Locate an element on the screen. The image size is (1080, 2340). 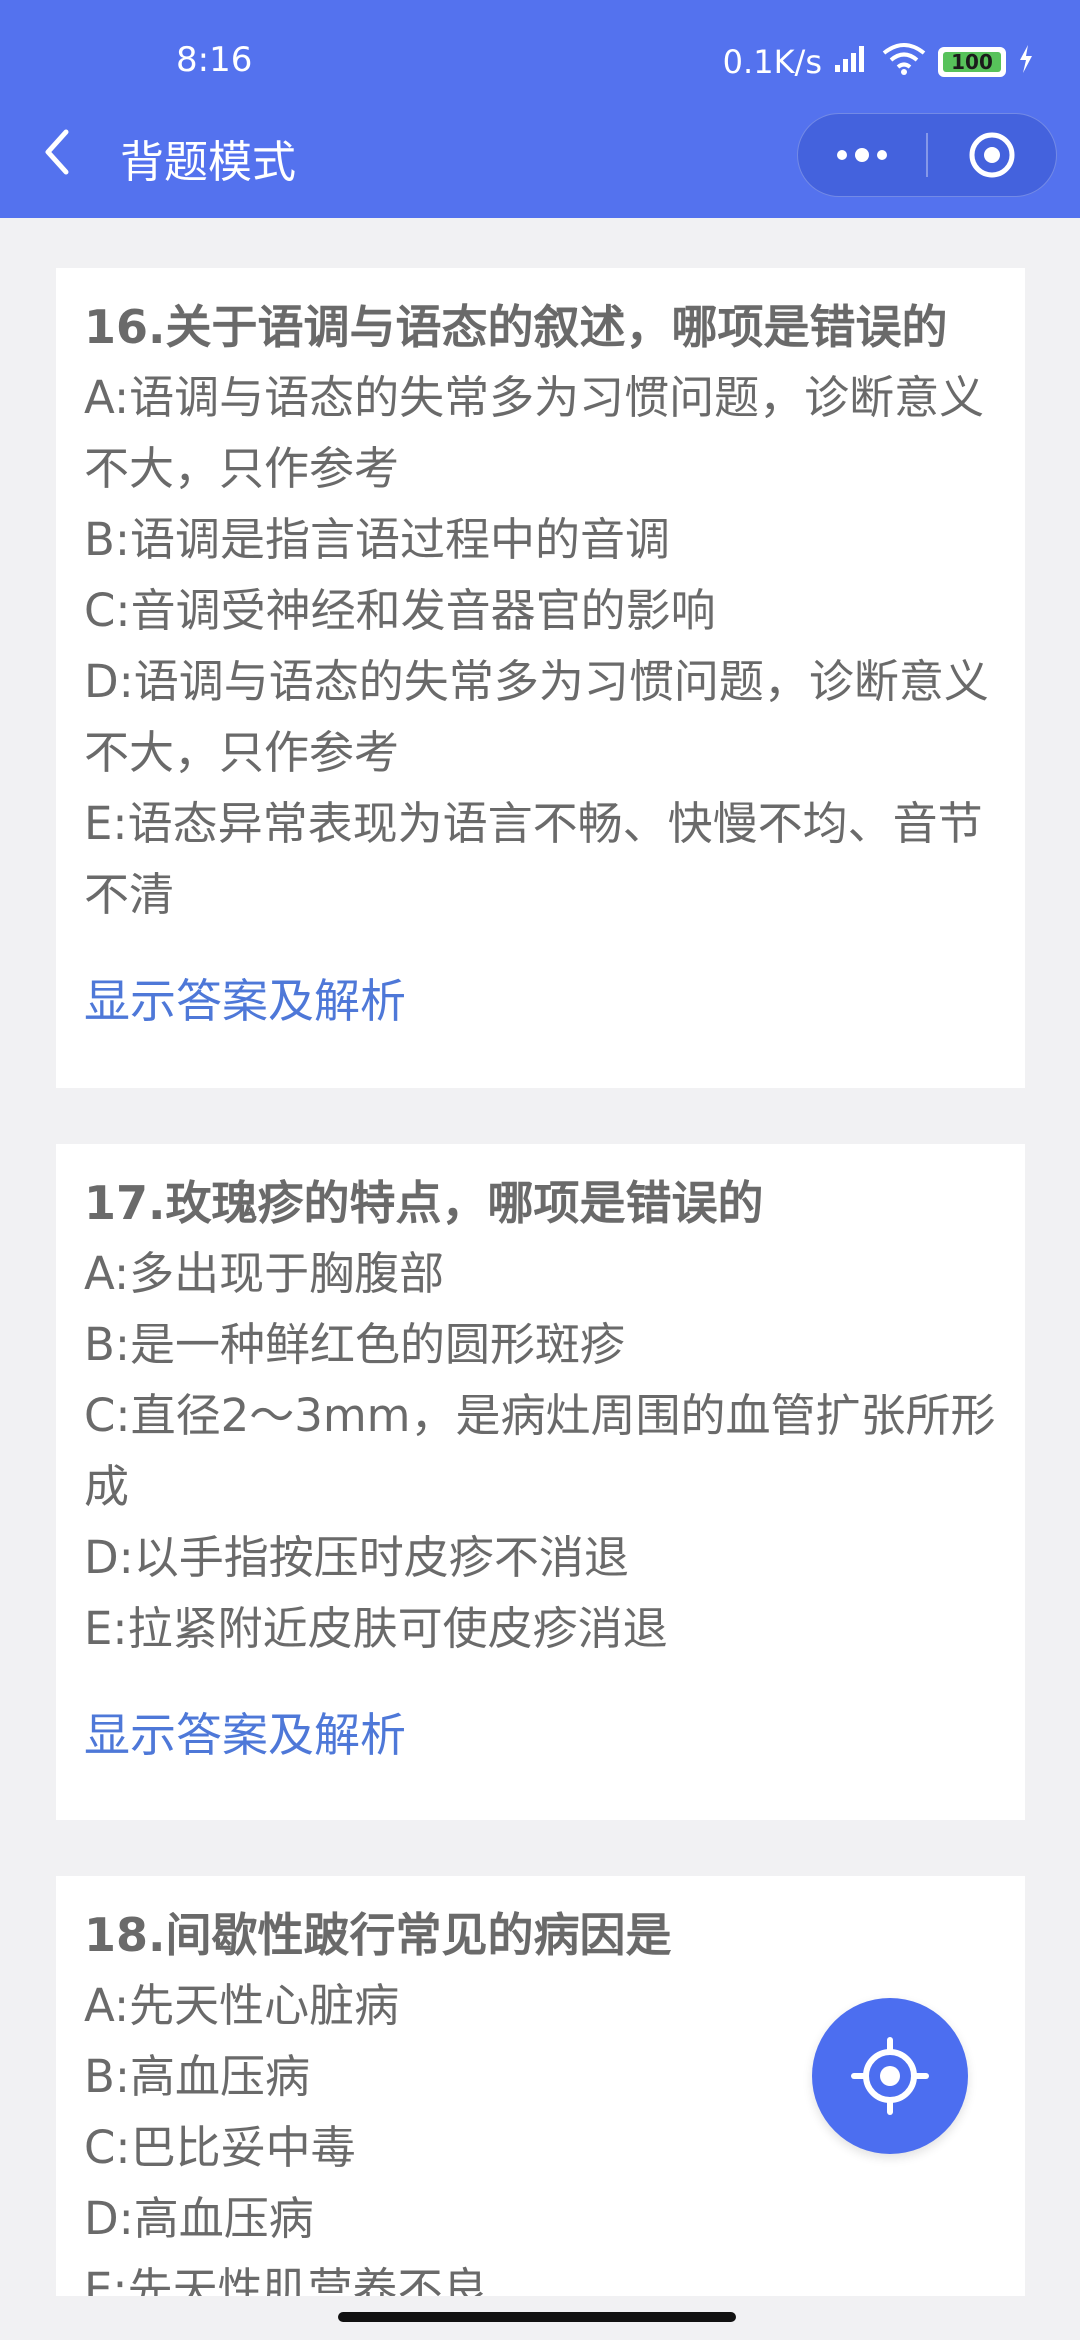
app-header: 8:16 0.1K/s 100 背题模式 is located at coordinates (540, 109).